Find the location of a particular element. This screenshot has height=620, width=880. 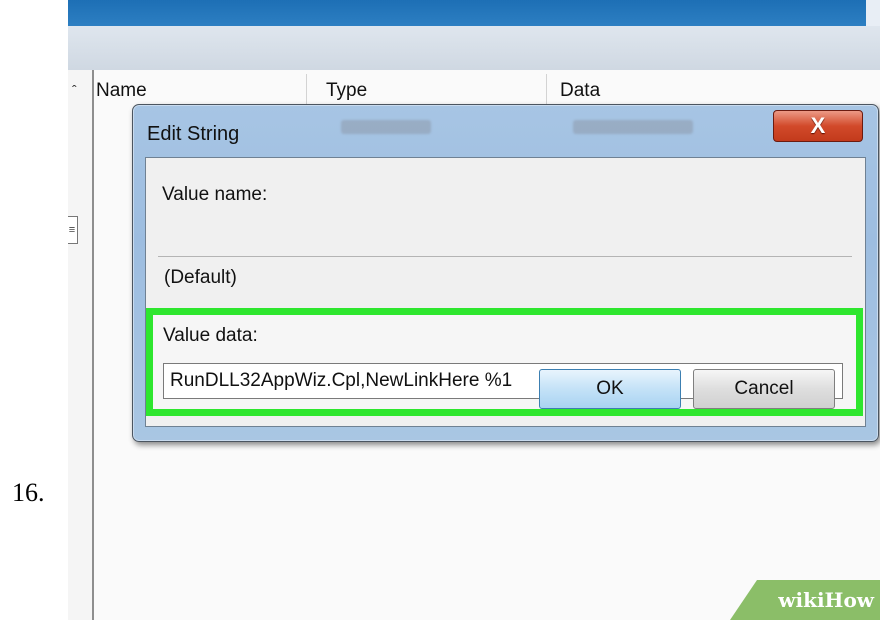

column-header-type: Type is located at coordinates (346, 91).